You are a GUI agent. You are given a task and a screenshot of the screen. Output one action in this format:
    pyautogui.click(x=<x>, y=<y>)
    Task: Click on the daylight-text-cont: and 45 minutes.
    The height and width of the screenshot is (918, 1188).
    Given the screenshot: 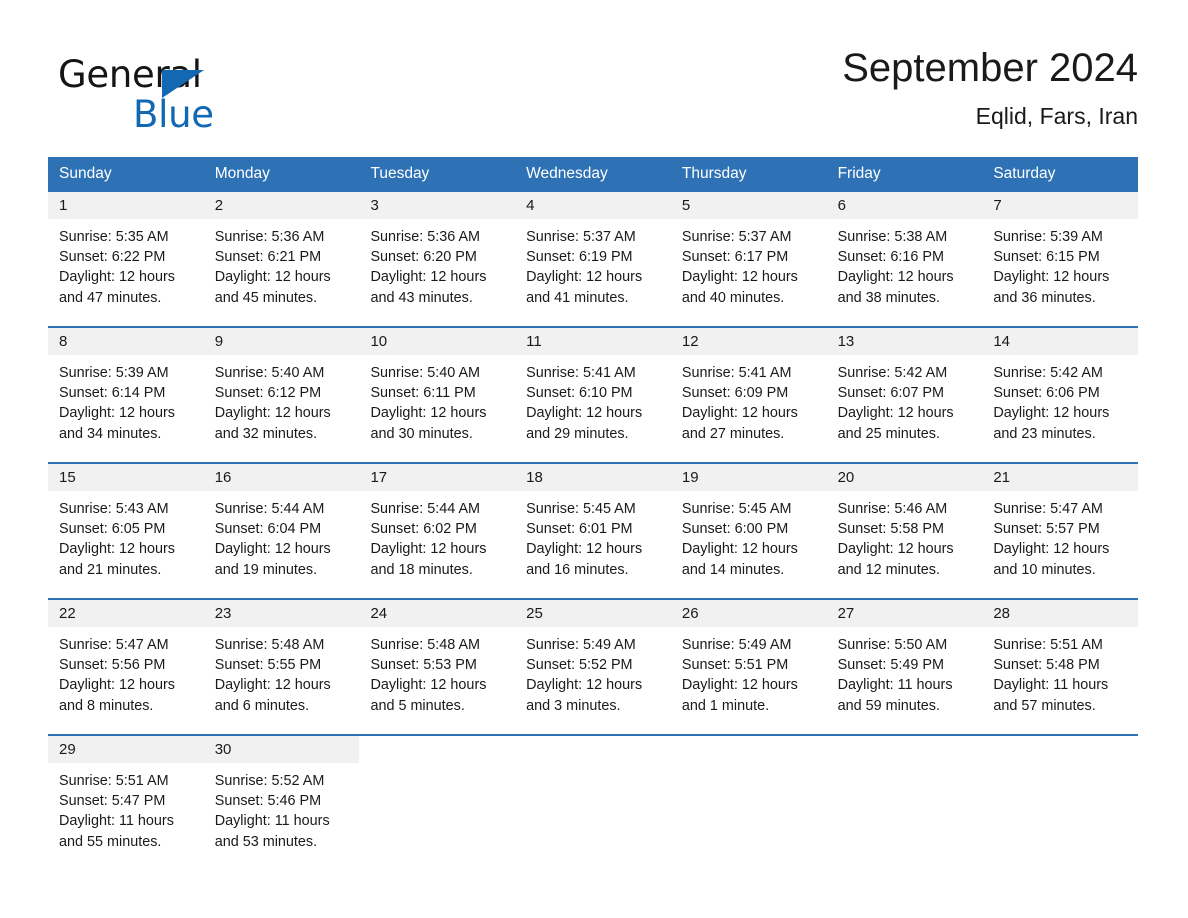 What is the action you would take?
    pyautogui.click(x=266, y=297)
    